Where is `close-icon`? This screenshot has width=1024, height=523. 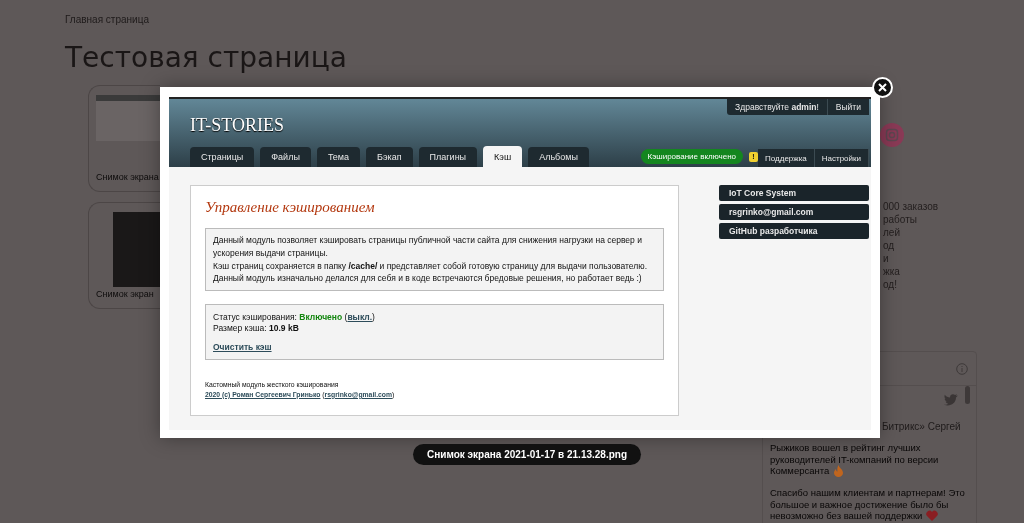 close-icon is located at coordinates (882, 87).